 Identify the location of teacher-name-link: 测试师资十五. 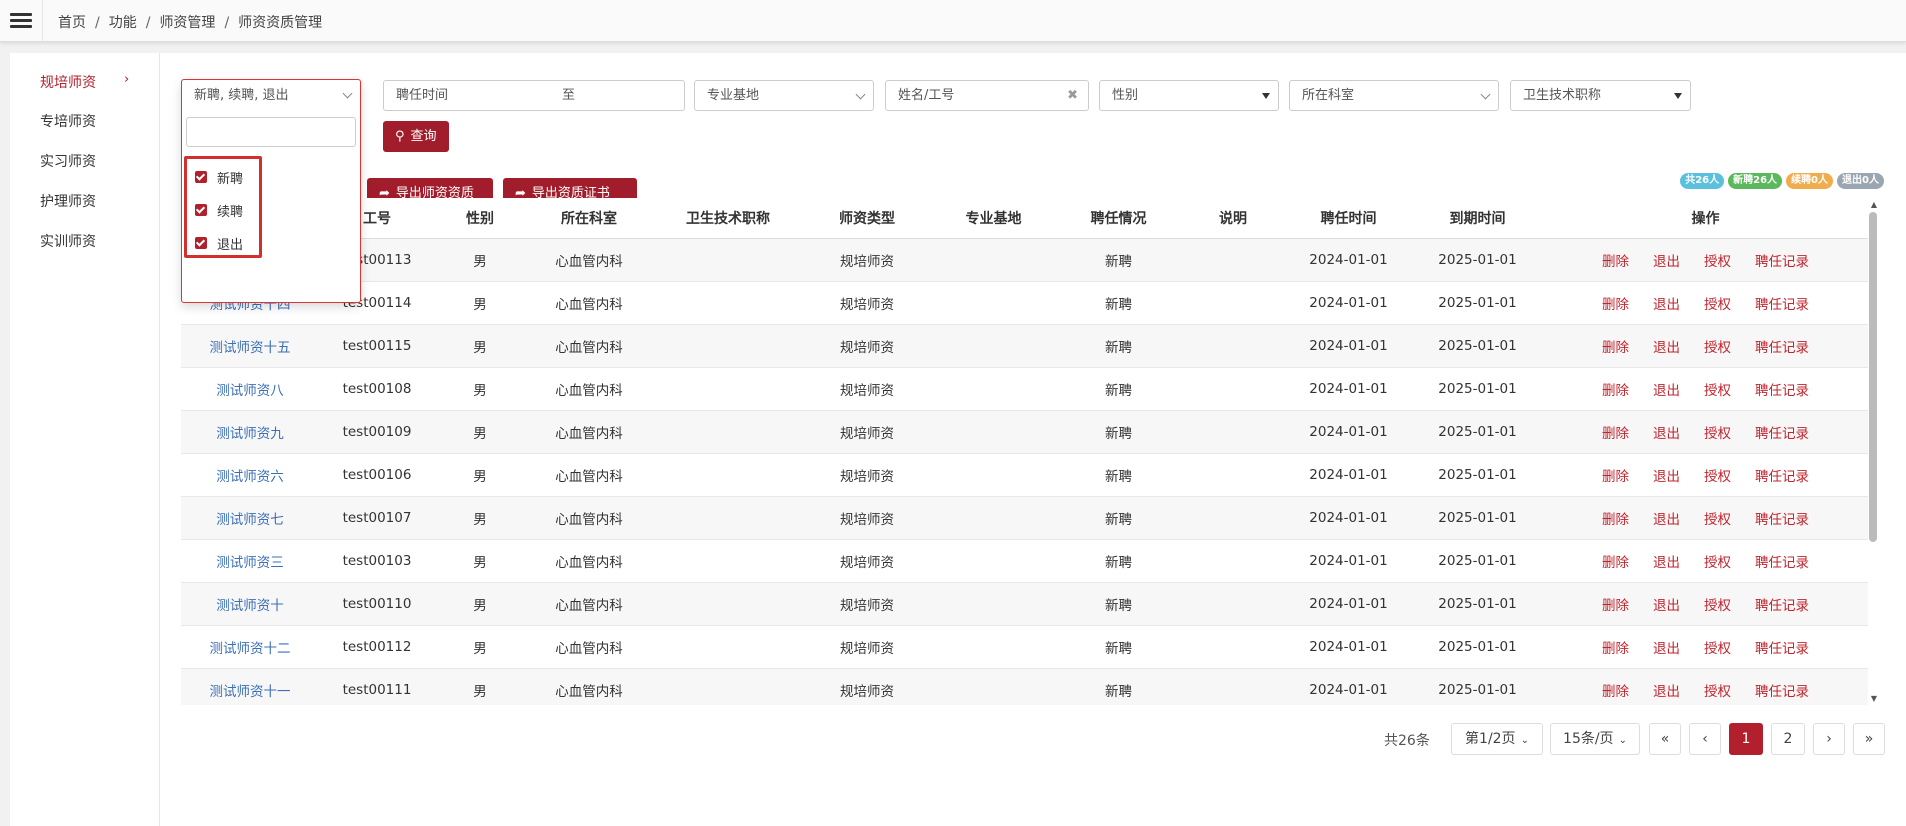
(250, 346).